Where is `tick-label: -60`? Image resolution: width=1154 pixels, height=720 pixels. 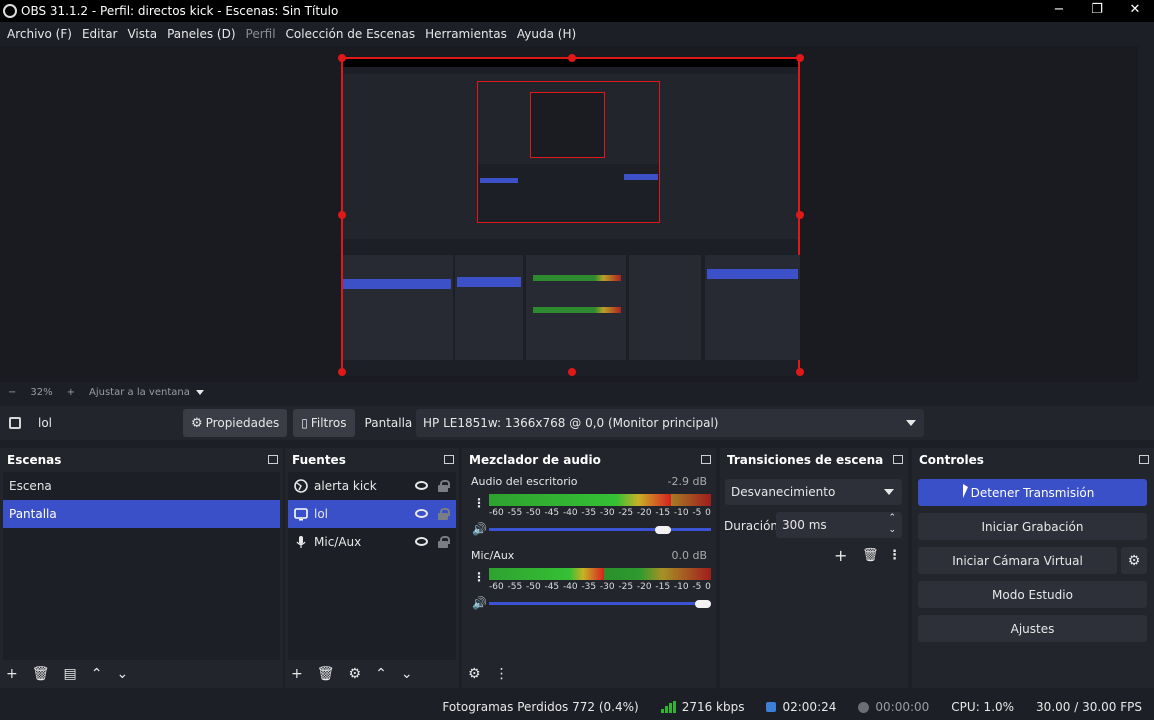
tick-label: -60 is located at coordinates (496, 587).